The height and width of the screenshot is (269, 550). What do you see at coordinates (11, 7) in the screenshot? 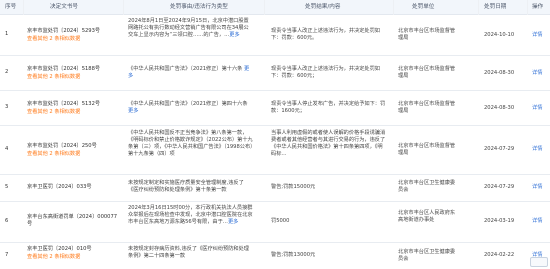
I see `header-num: 序号` at bounding box center [11, 7].